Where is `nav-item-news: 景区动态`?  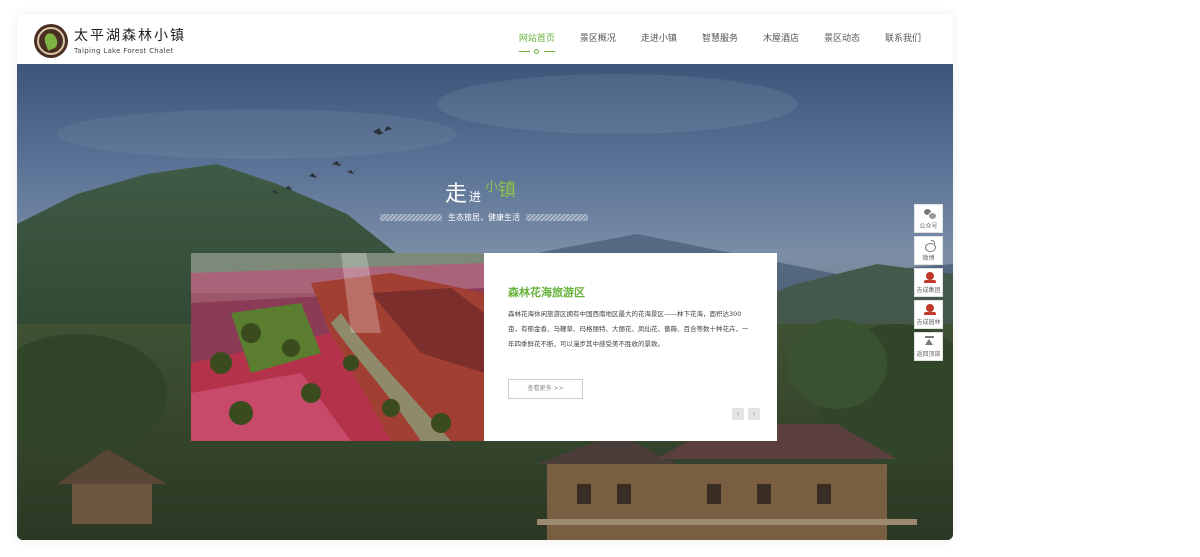 nav-item-news: 景区动态 is located at coordinates (842, 39).